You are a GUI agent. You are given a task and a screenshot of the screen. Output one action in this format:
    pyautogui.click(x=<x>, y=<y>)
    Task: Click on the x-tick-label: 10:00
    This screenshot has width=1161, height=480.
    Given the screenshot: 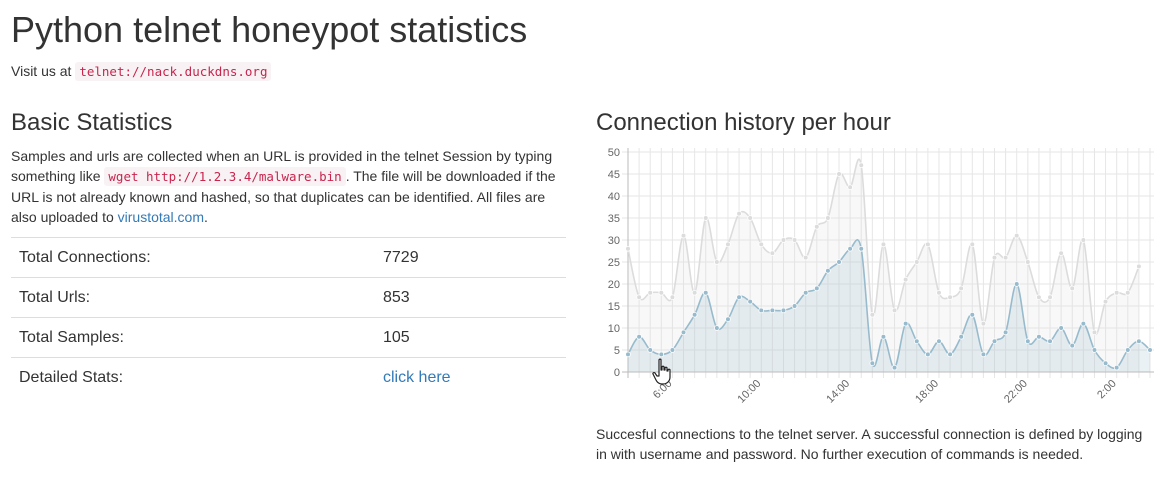 What is the action you would take?
    pyautogui.click(x=749, y=392)
    